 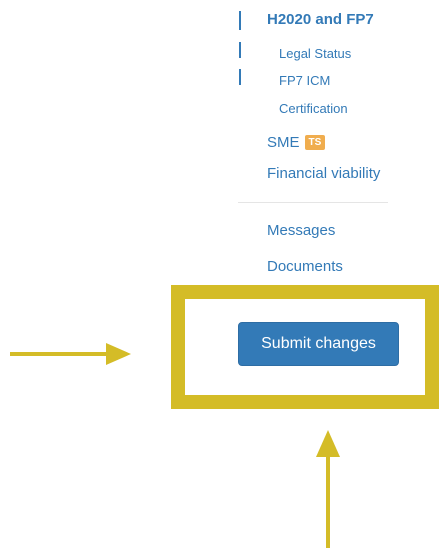 What do you see at coordinates (305, 266) in the screenshot?
I see `nav-item-documents: Documents` at bounding box center [305, 266].